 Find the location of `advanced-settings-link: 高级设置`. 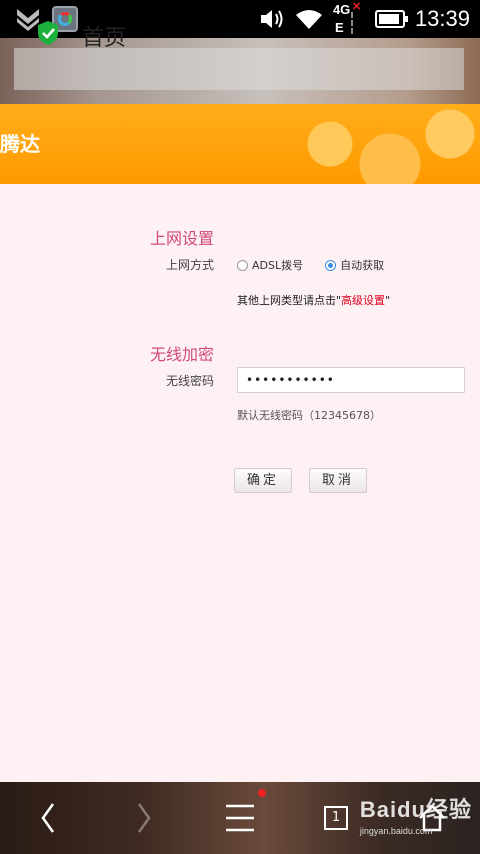

advanced-settings-link: 高级设置 is located at coordinates (363, 300).